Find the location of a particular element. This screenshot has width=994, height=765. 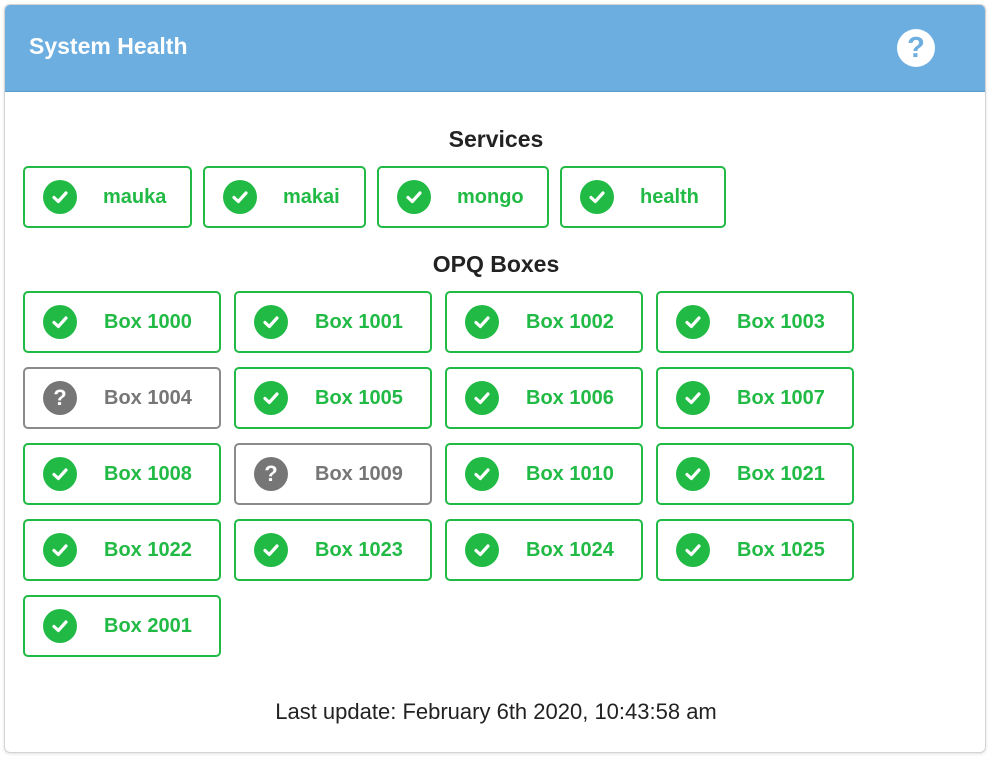

opq-box-box-1006: Box 1006 is located at coordinates (544, 398).